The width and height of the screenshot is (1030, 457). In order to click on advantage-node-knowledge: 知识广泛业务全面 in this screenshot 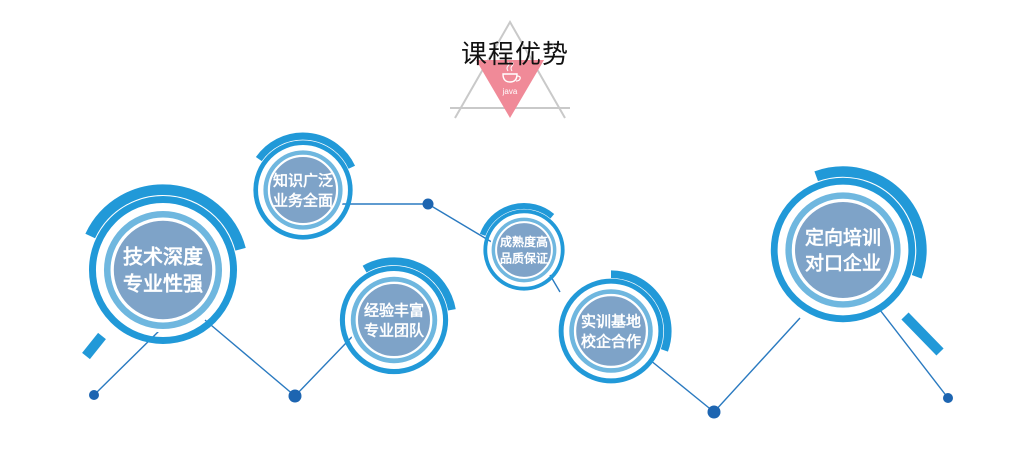, I will do `click(304, 186)`.